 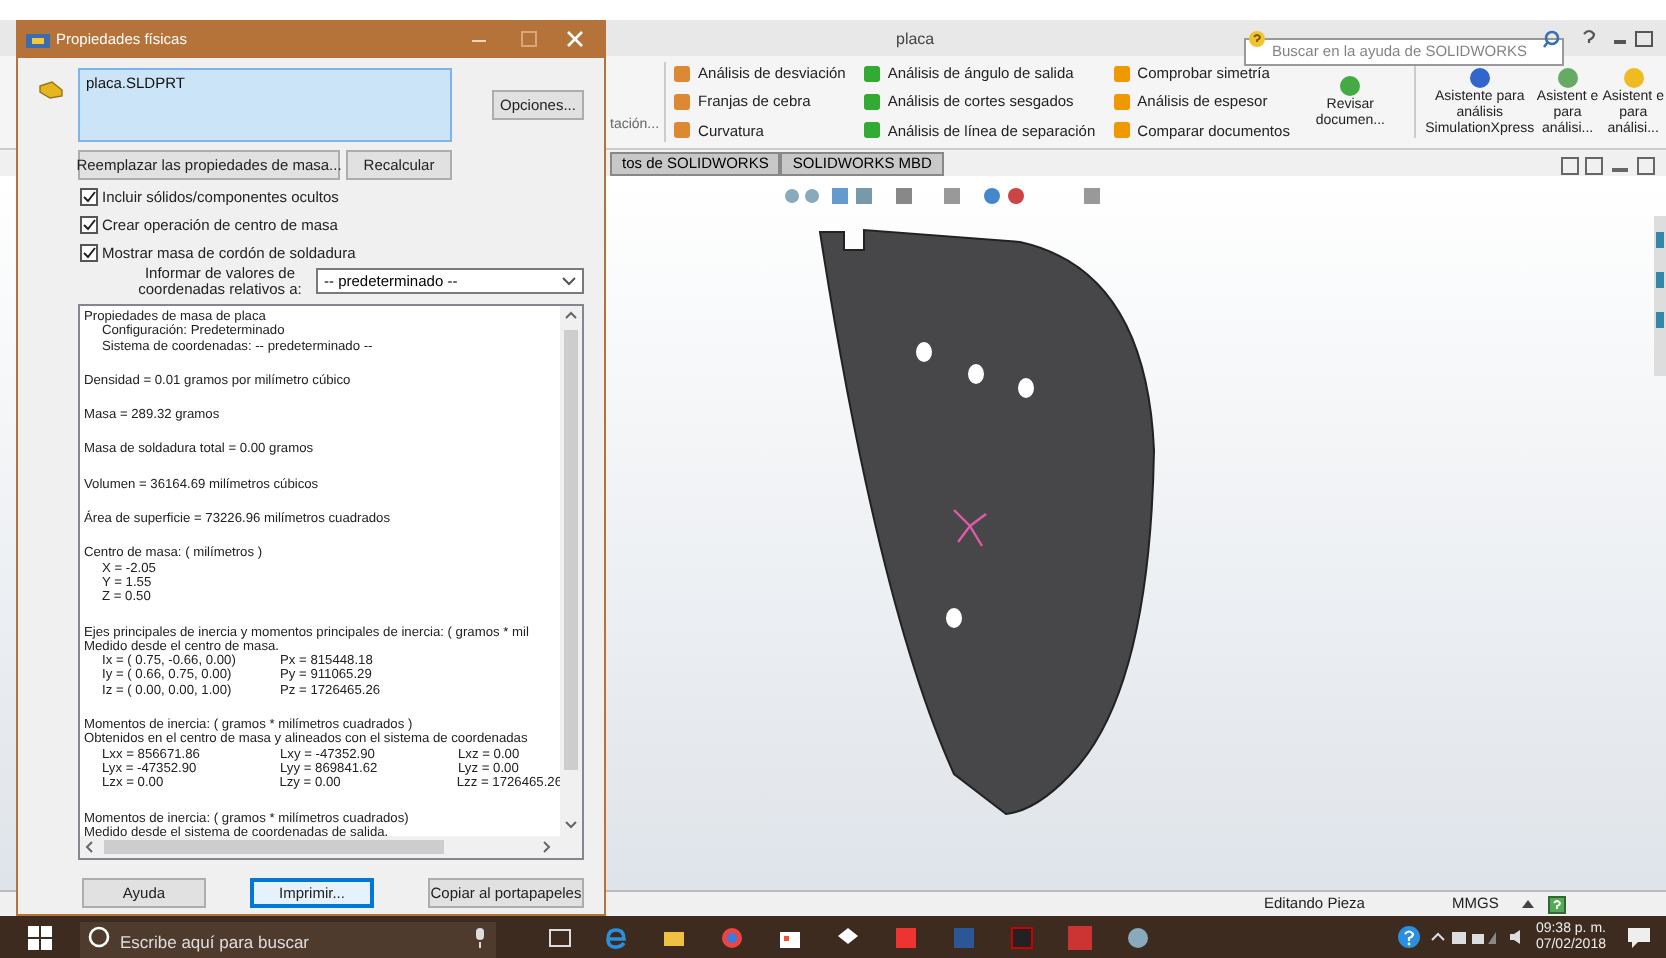 What do you see at coordinates (1516, 937) in the screenshot?
I see `speaker-icon` at bounding box center [1516, 937].